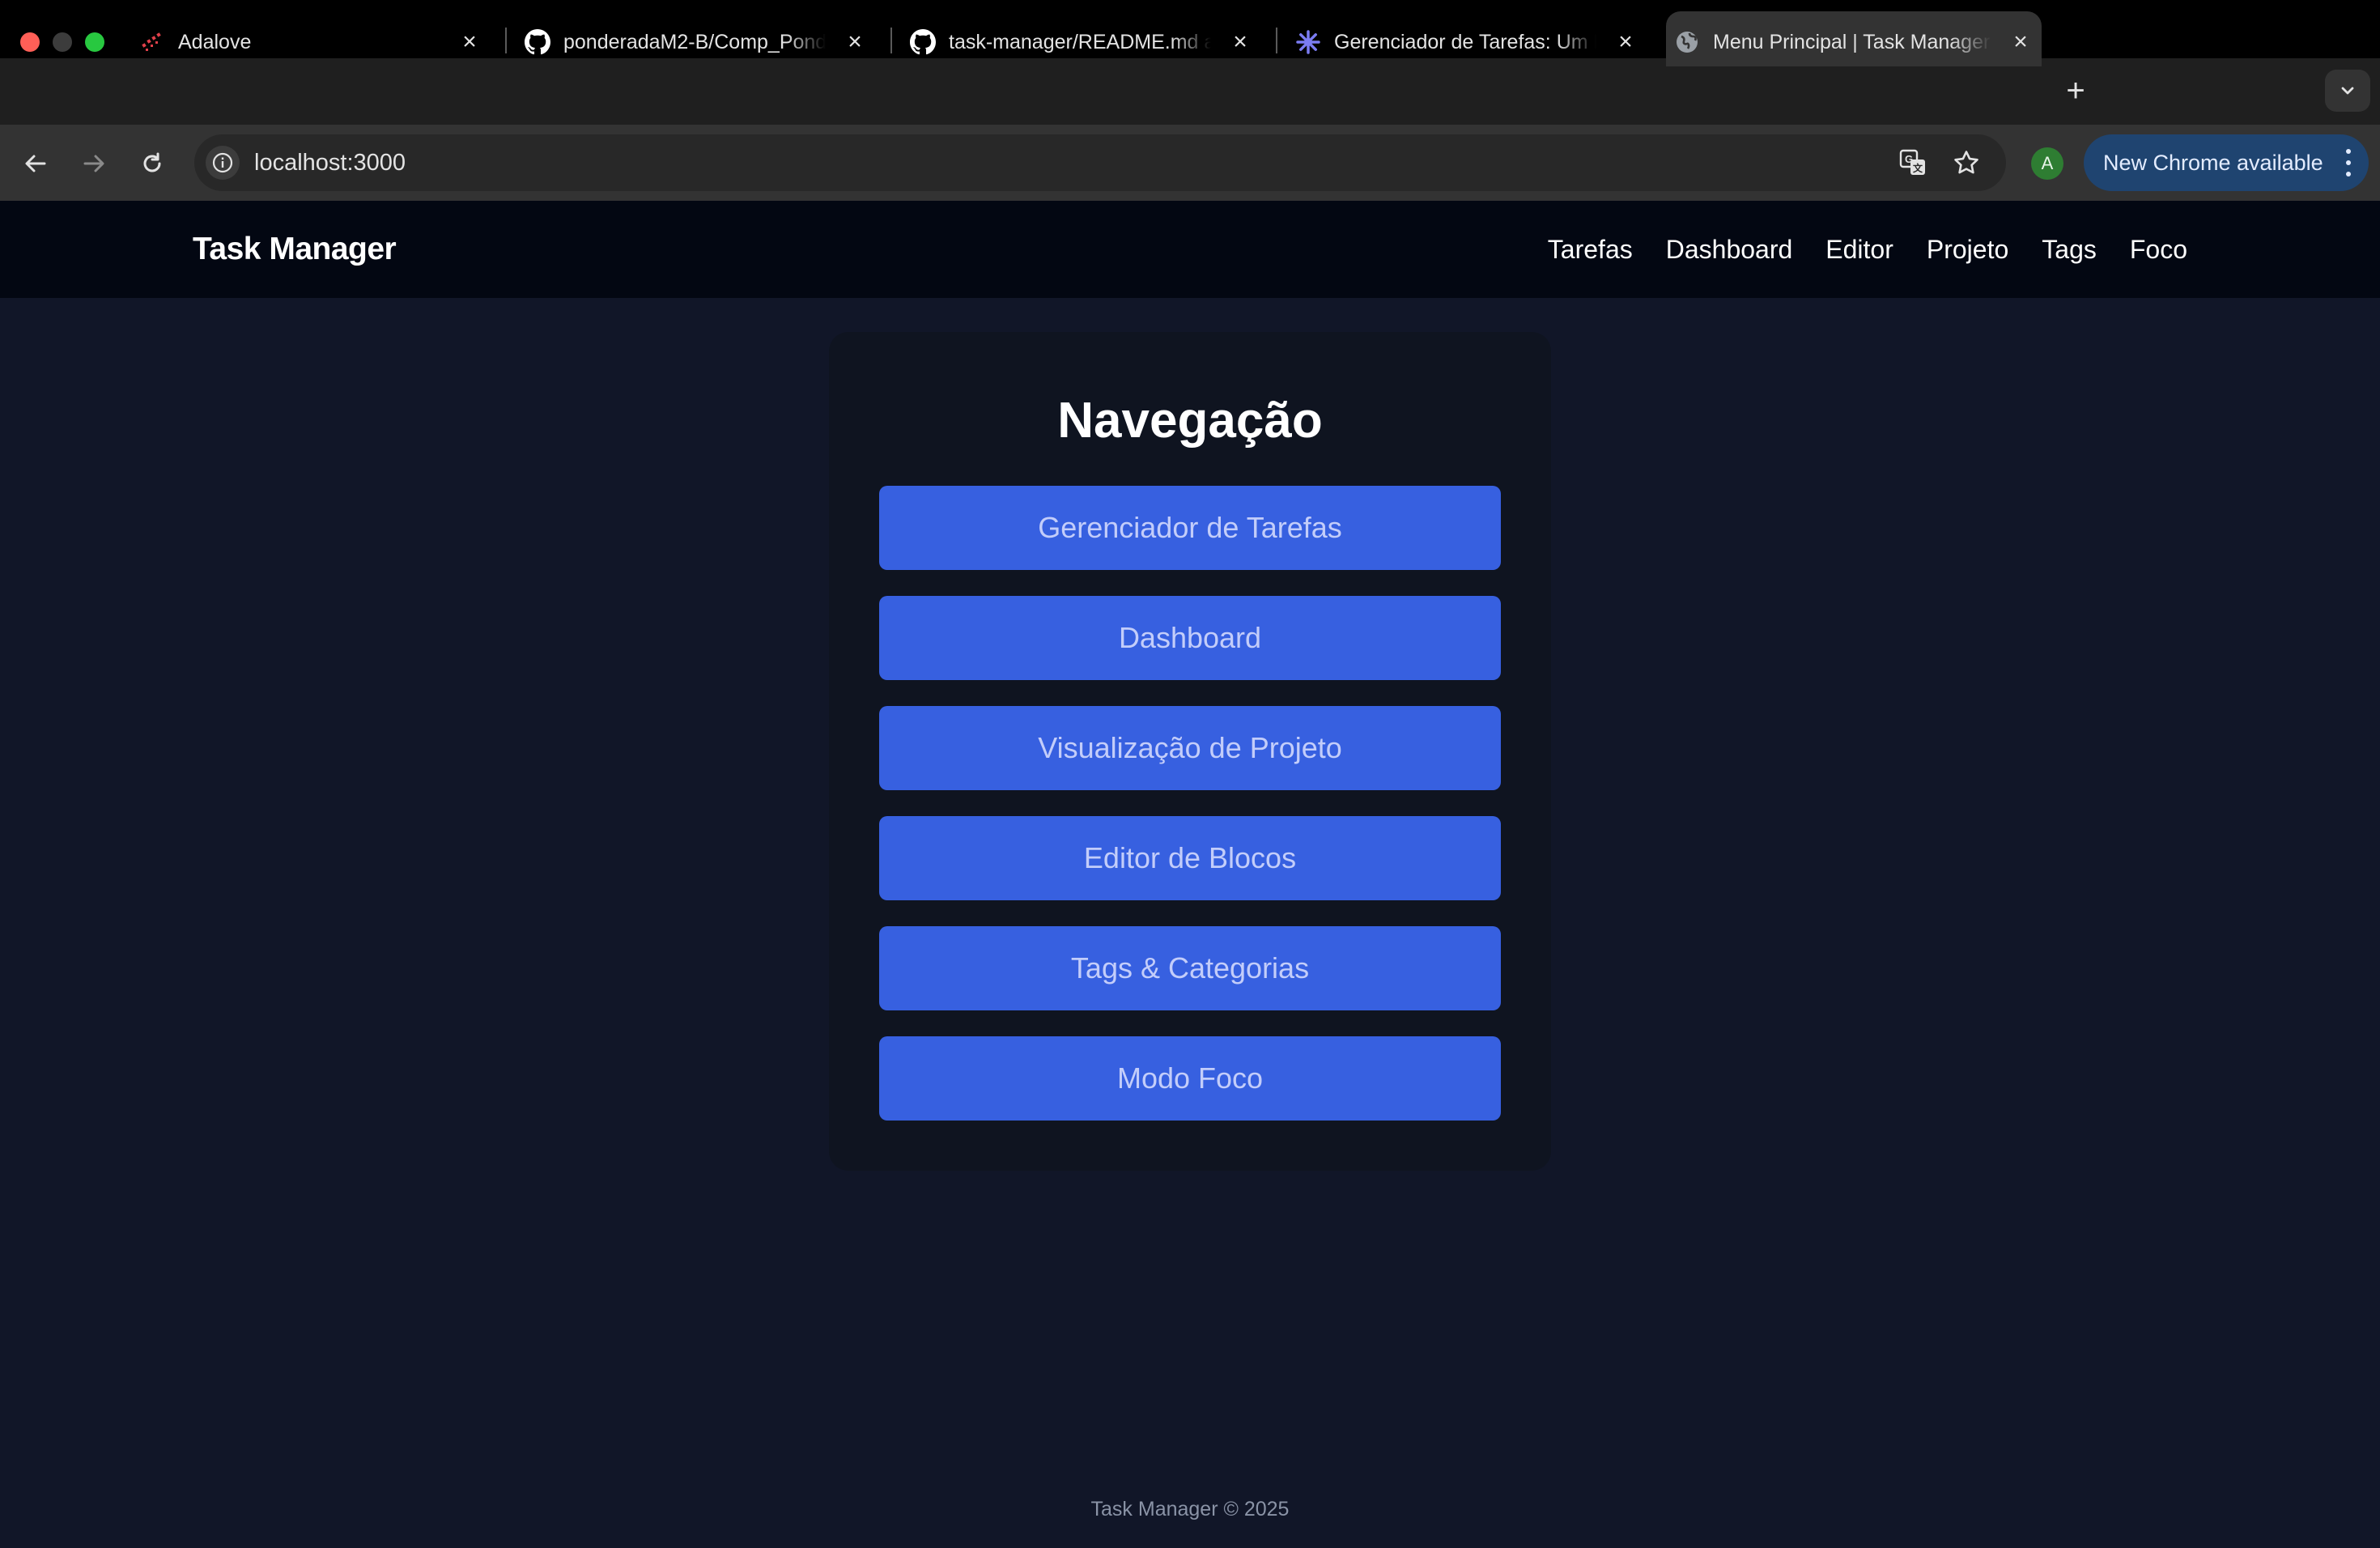 This screenshot has height=1548, width=2380. I want to click on nav-link-tags: Tags, so click(2069, 250).